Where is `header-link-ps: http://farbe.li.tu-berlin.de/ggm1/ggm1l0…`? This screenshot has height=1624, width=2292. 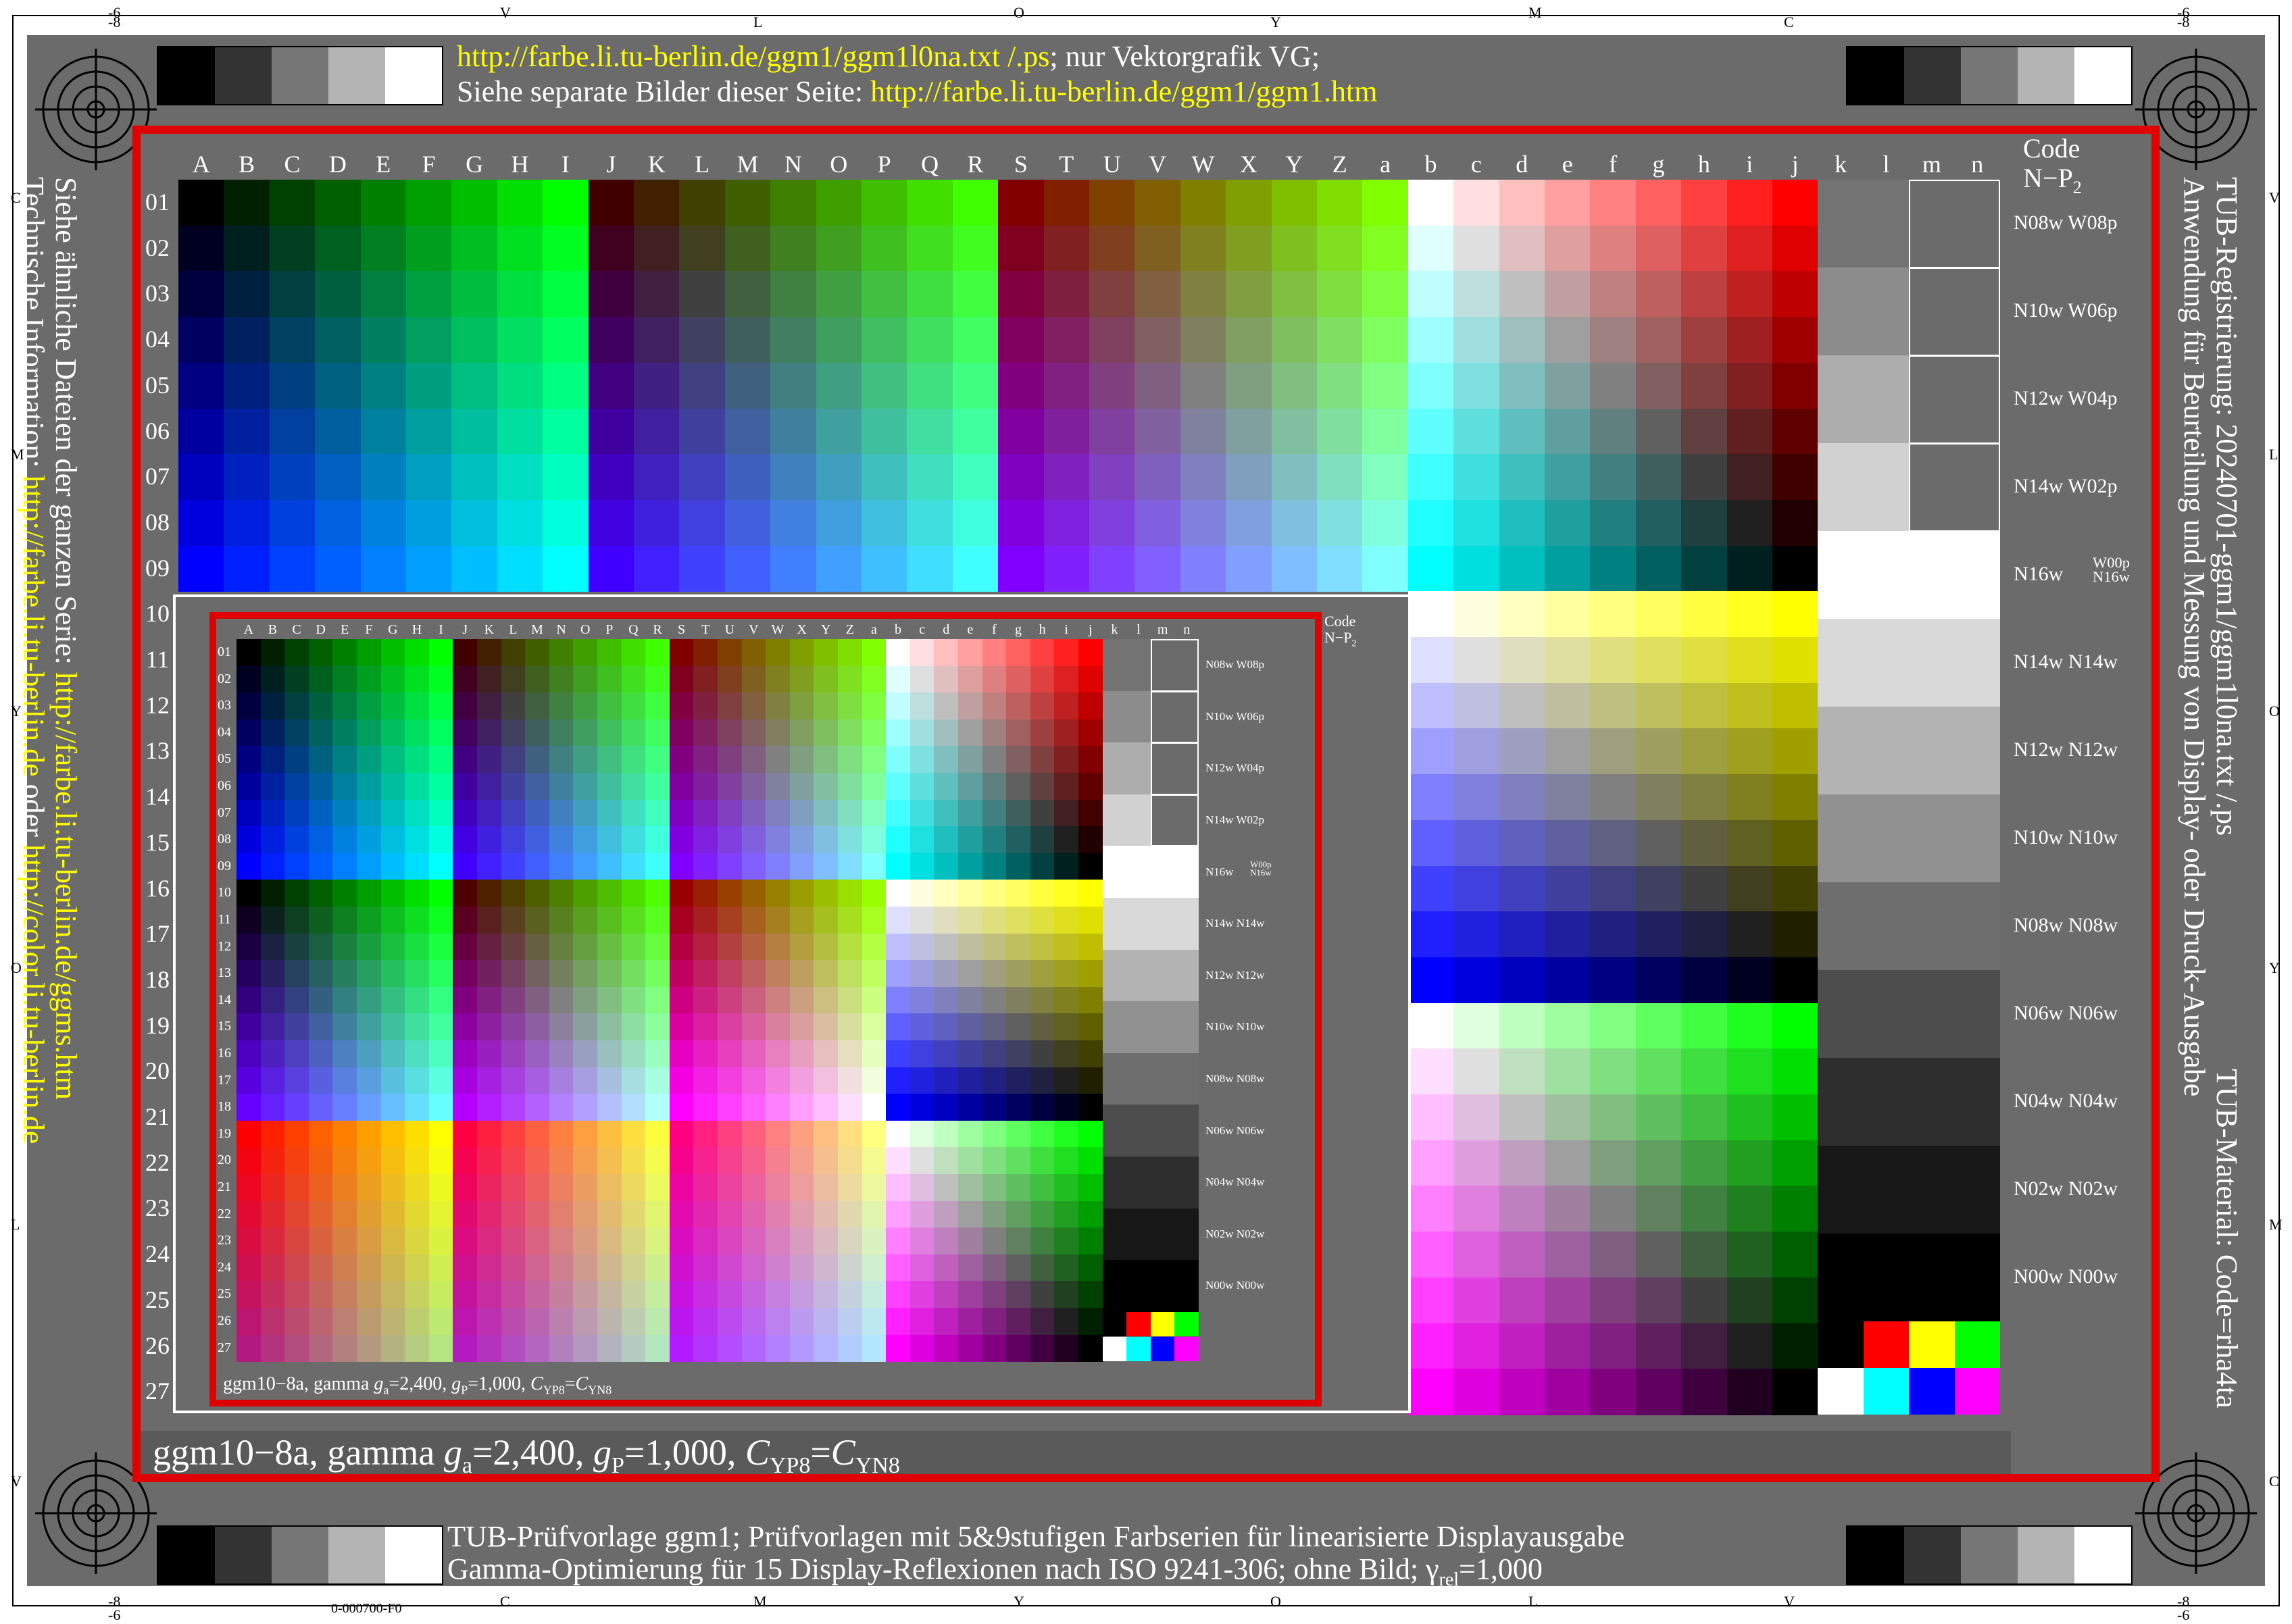
header-link-ps: http://farbe.li.tu-berlin.de/ggm1/ggm1l0… is located at coordinates (753, 56).